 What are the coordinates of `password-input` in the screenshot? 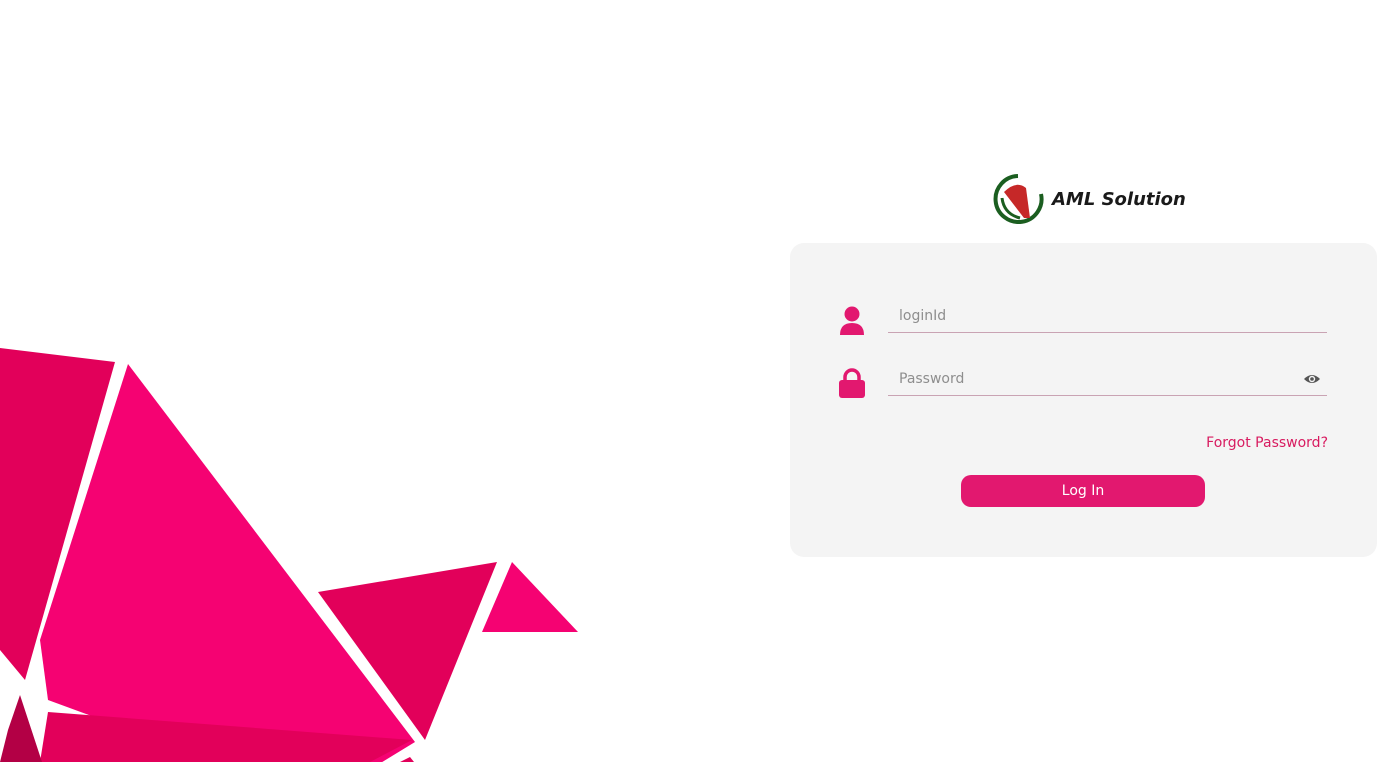 It's located at (1107, 378).